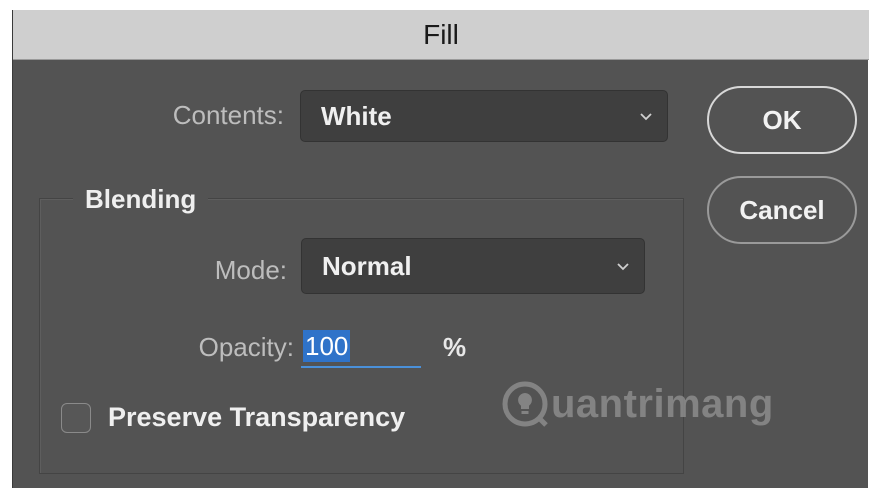 This screenshot has height=489, width=870. What do you see at coordinates (367, 265) in the screenshot?
I see `mode-selected-value: Normal` at bounding box center [367, 265].